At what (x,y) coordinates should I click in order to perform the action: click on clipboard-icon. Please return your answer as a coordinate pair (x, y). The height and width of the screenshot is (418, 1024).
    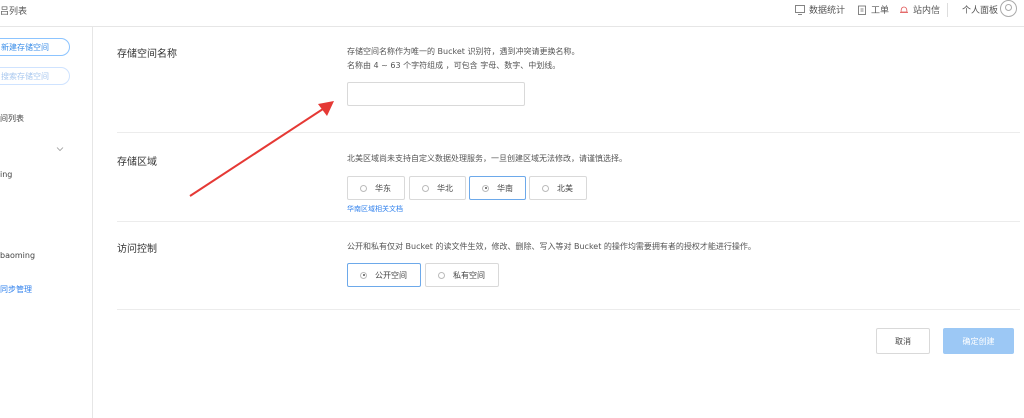
    Looking at the image, I should click on (862, 10).